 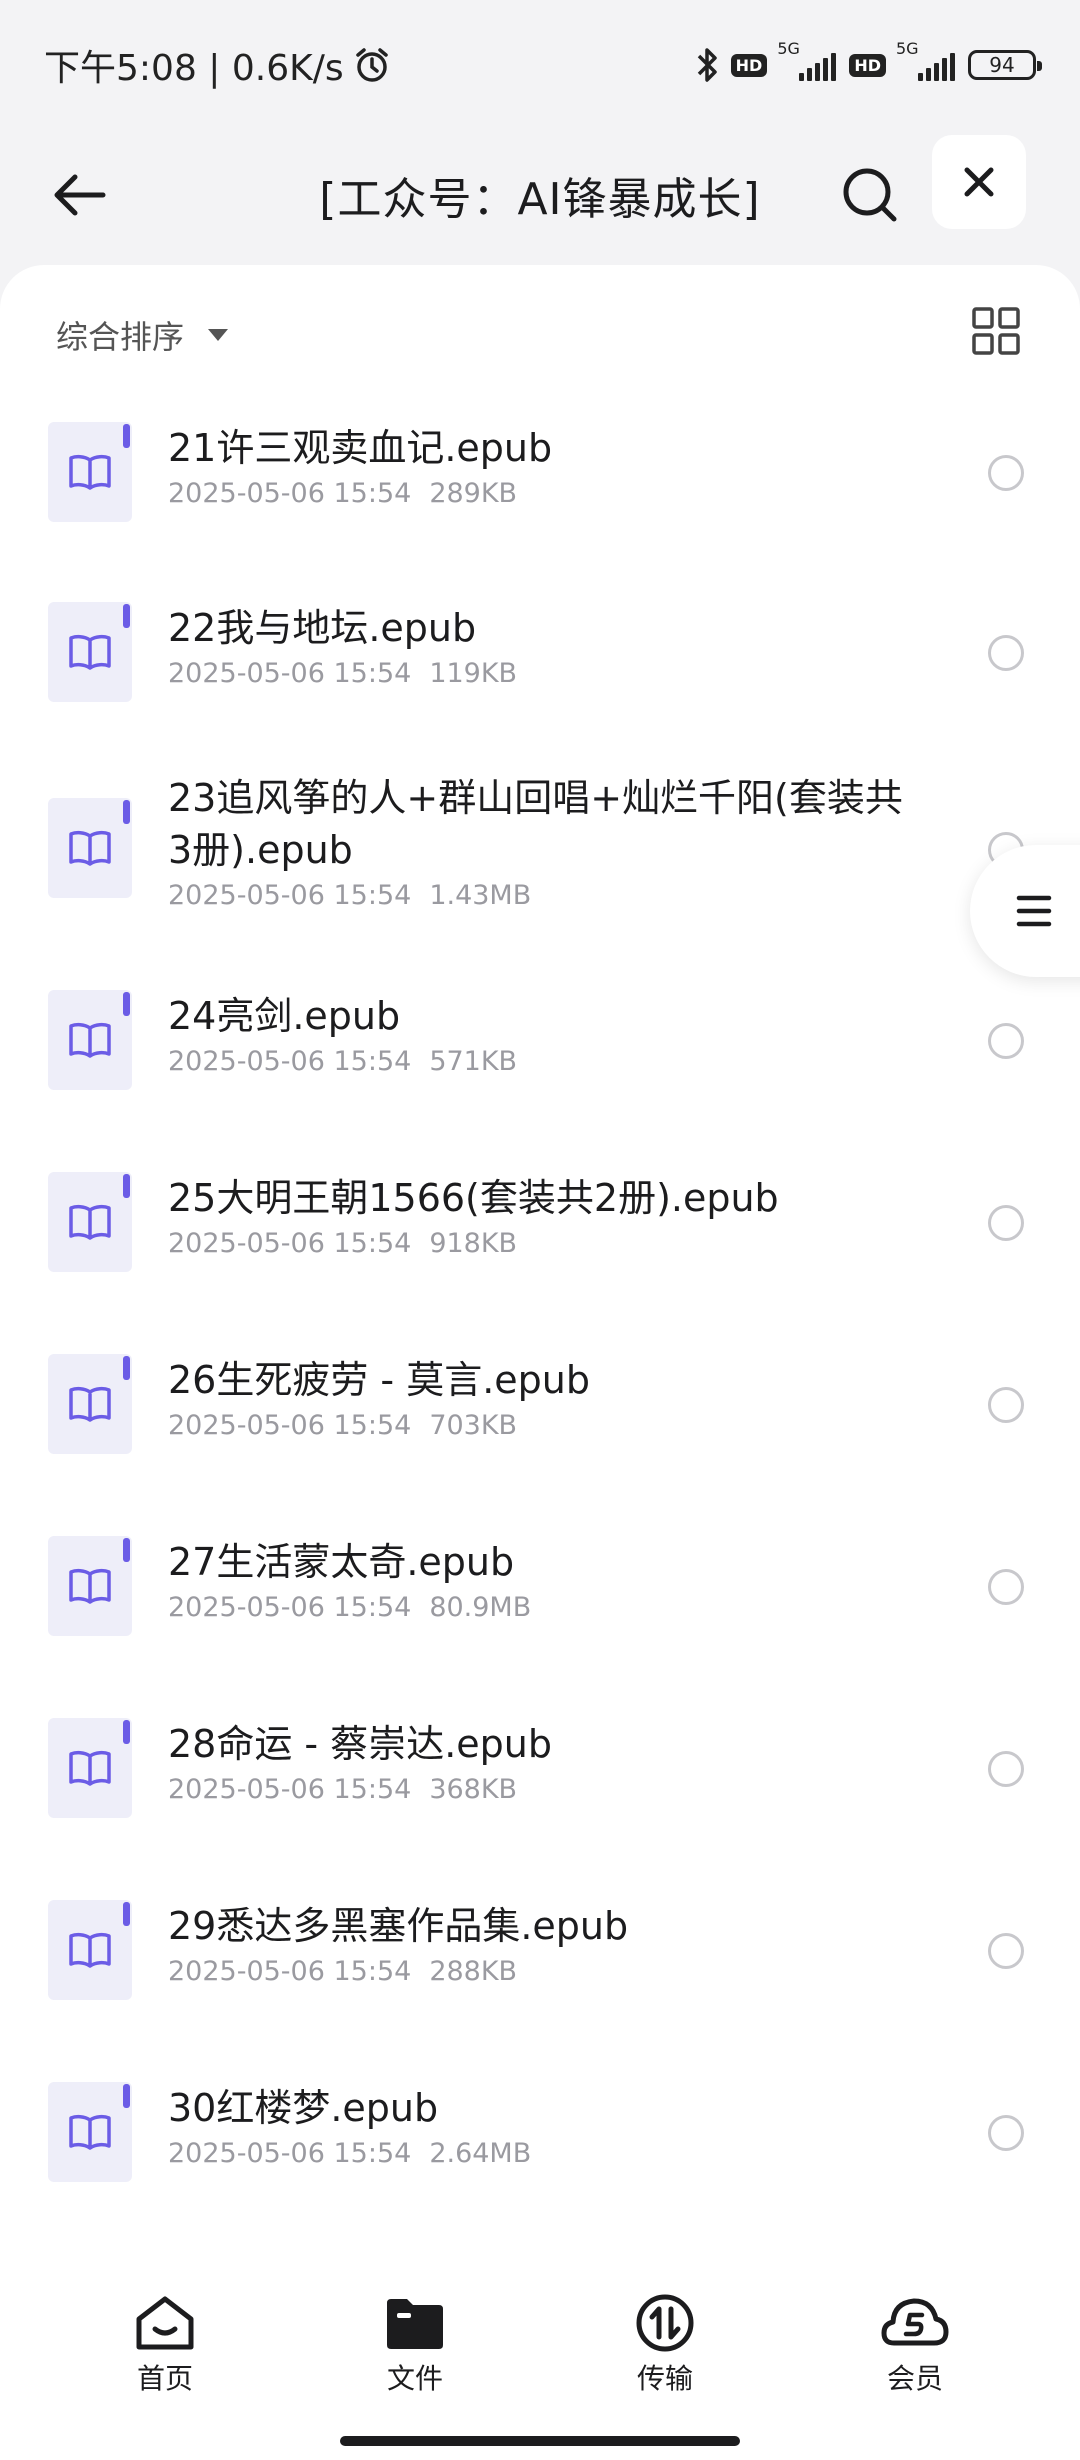 I want to click on nav-item-files: 文件, so click(x=415, y=2362).